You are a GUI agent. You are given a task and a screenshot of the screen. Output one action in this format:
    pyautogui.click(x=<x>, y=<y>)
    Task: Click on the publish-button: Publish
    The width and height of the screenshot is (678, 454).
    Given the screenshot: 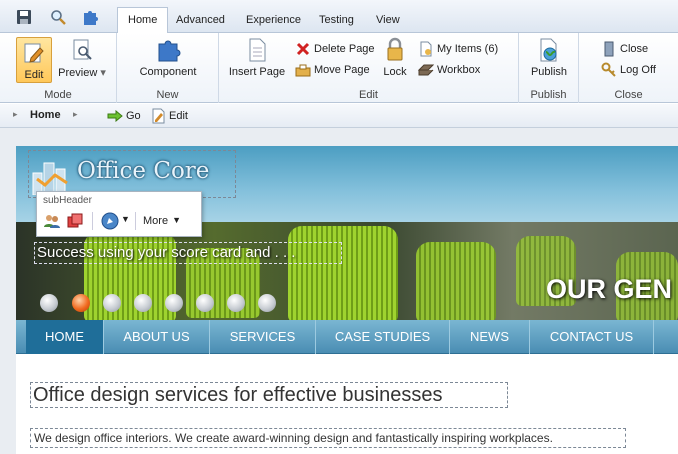 What is the action you would take?
    pyautogui.click(x=549, y=57)
    